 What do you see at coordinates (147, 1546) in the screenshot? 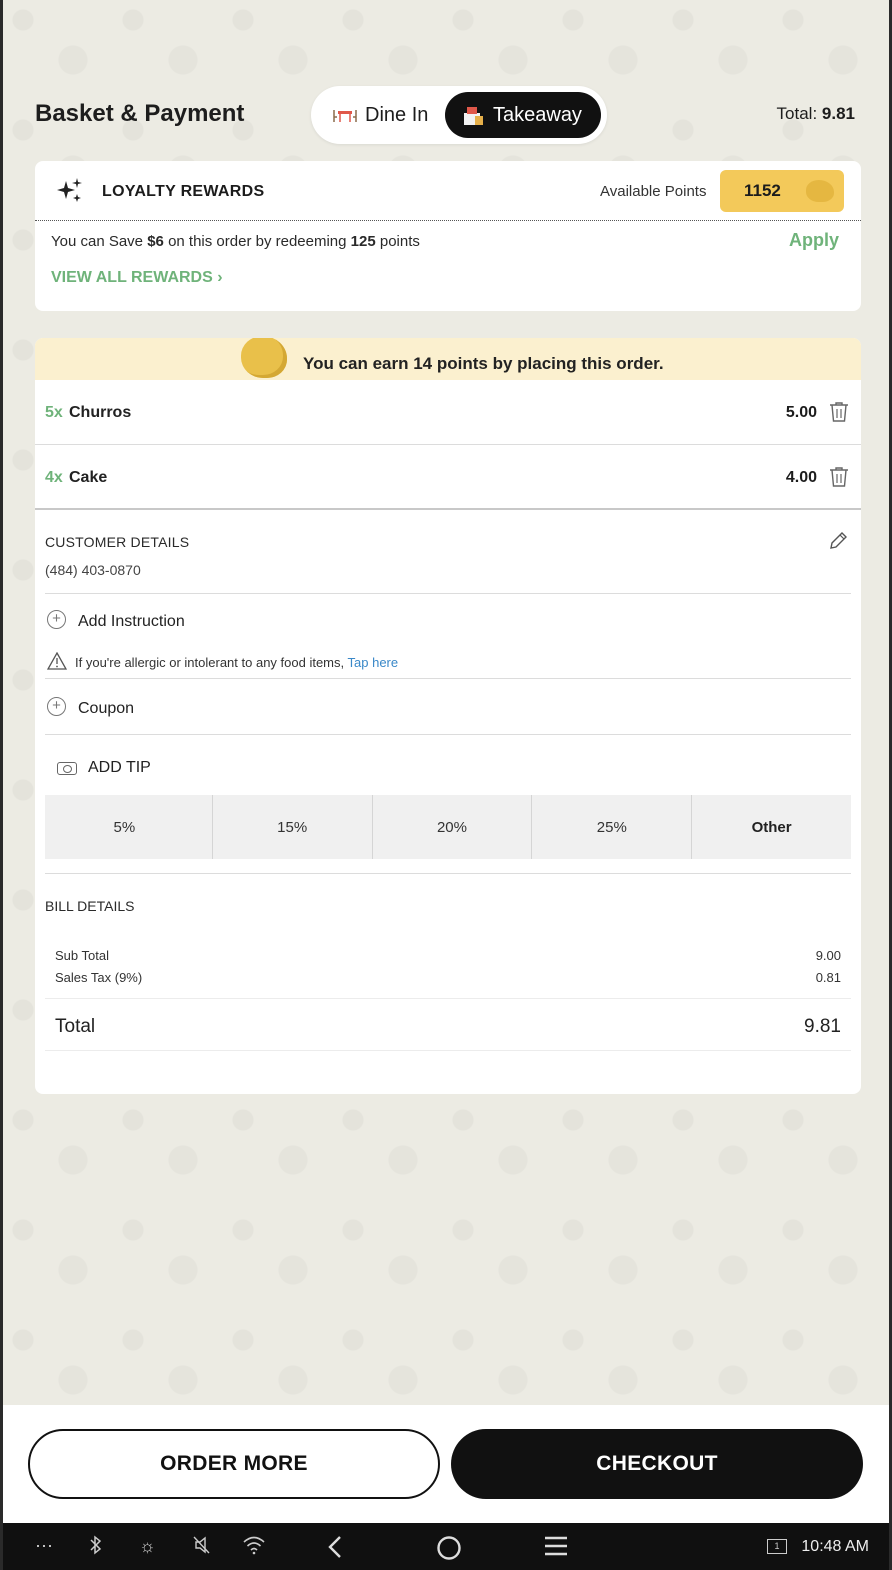
I see `brightness-icon: ☼` at bounding box center [147, 1546].